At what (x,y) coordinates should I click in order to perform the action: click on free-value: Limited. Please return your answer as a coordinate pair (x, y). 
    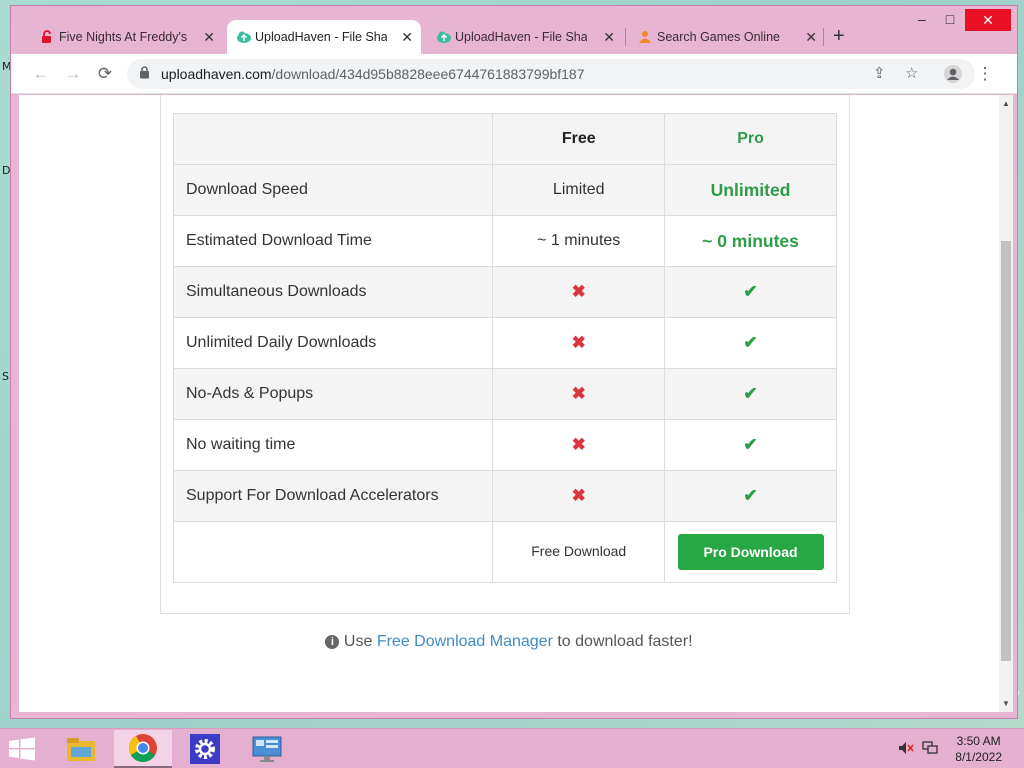
    Looking at the image, I should click on (579, 190).